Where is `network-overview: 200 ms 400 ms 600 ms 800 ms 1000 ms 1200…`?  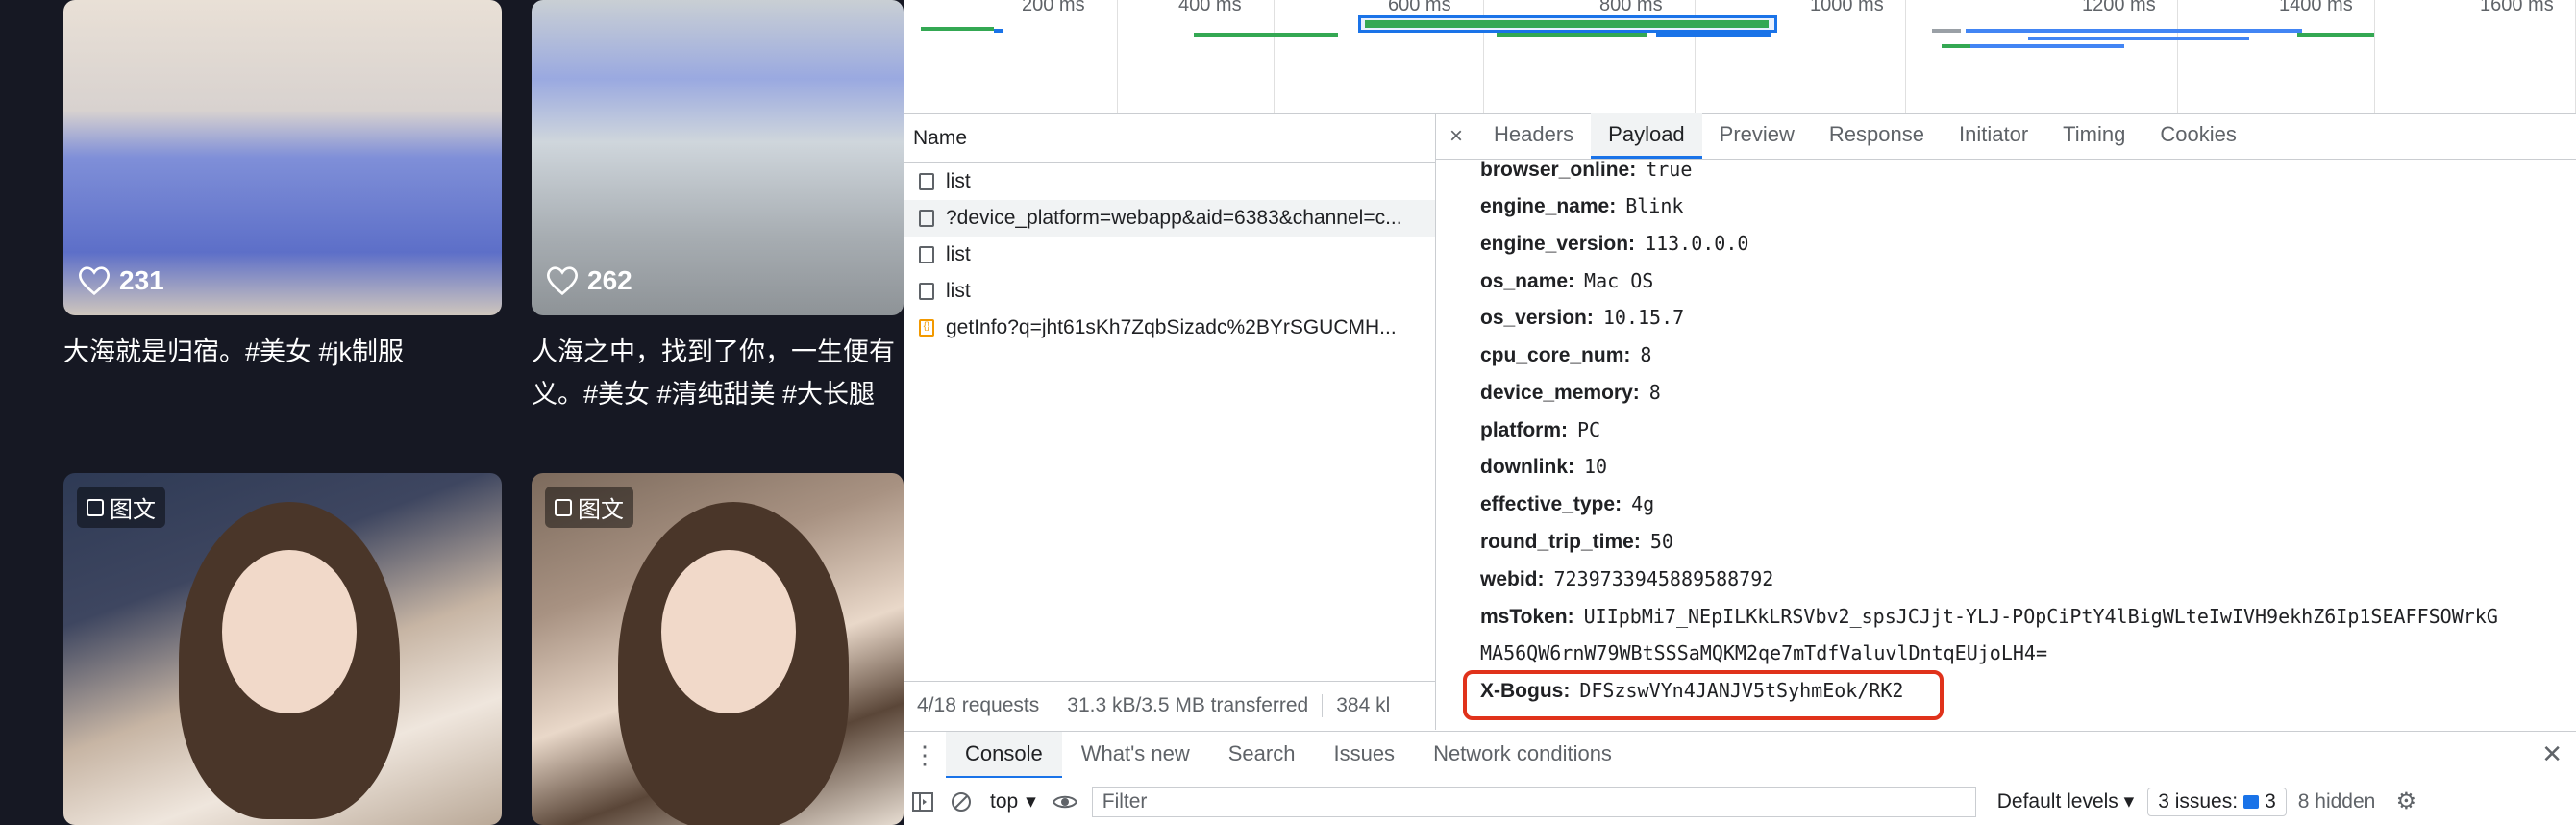
network-overview: 200 ms 400 ms 600 ms 800 ms 1000 ms 1200… is located at coordinates (1740, 57).